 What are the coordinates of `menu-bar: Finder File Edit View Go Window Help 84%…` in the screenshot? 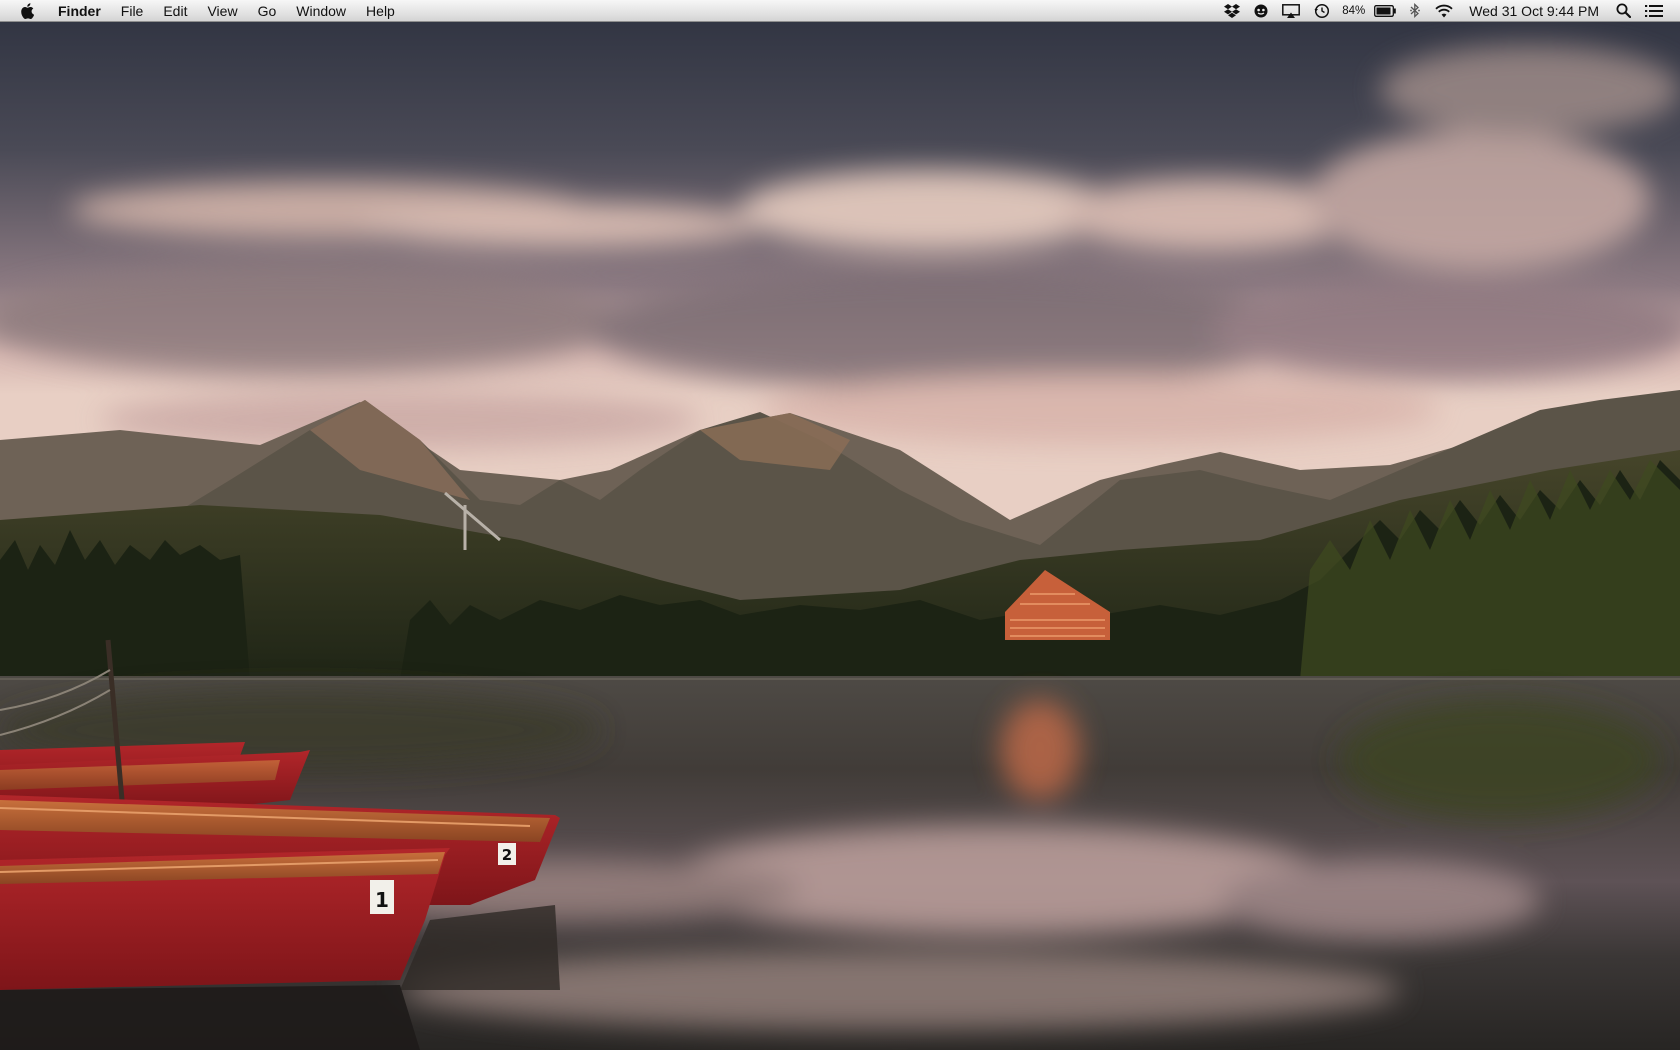 It's located at (840, 11).